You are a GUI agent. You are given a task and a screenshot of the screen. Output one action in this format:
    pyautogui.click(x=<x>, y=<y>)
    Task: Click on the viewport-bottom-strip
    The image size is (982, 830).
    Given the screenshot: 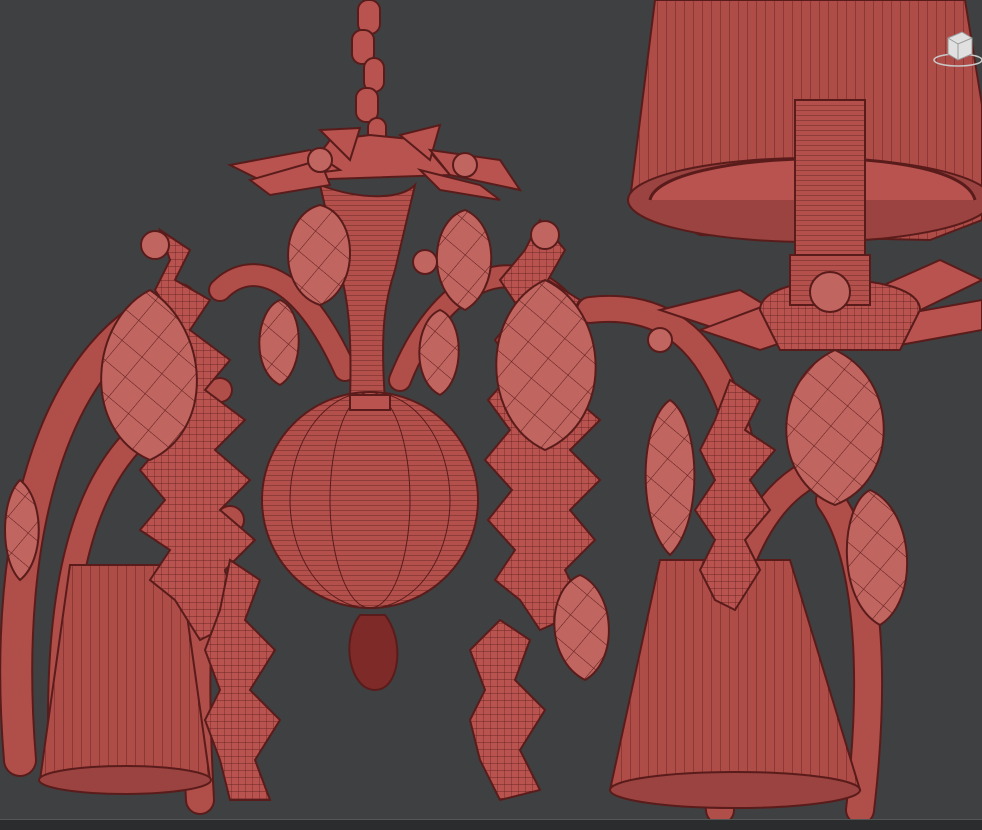 What is the action you would take?
    pyautogui.click(x=491, y=824)
    